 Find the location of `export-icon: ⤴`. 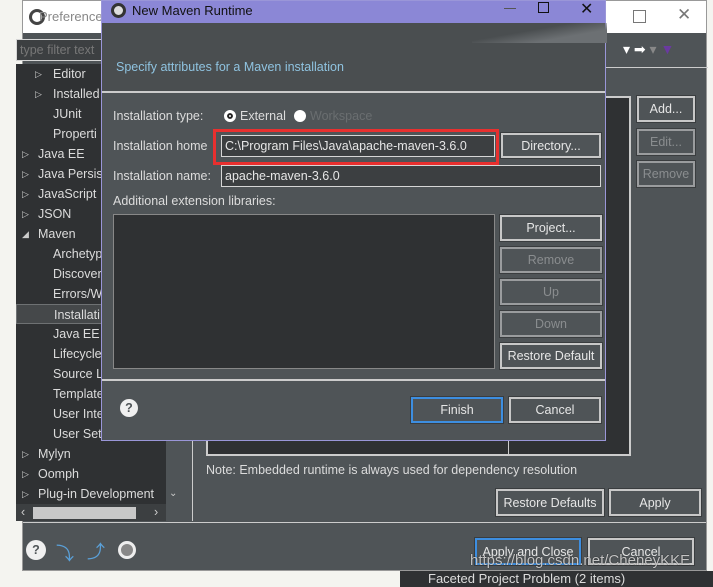

export-icon: ⤴ is located at coordinates (96, 551).